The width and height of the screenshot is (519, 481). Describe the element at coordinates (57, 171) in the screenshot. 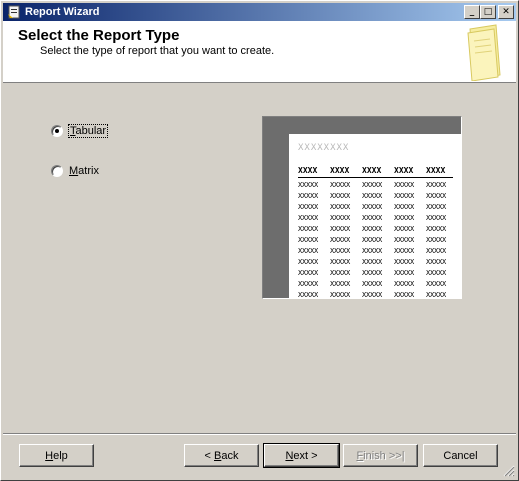

I see `radio-matrix-button` at that location.